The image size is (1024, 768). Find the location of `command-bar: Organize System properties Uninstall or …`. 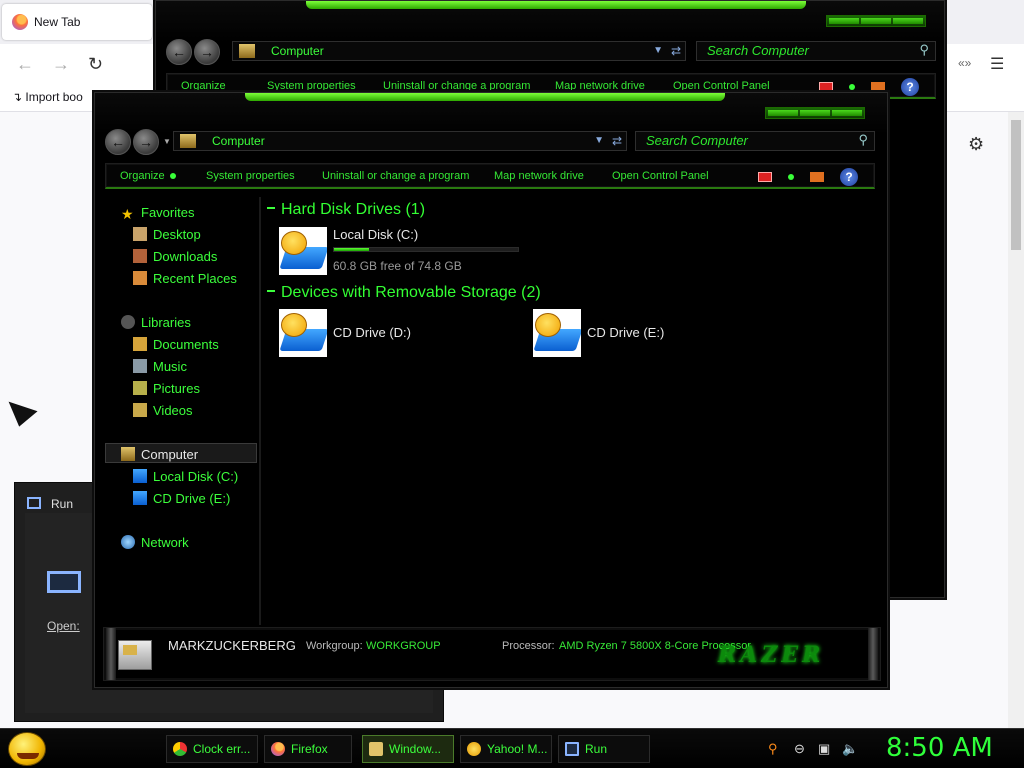

command-bar: Organize System properties Uninstall or … is located at coordinates (490, 176).